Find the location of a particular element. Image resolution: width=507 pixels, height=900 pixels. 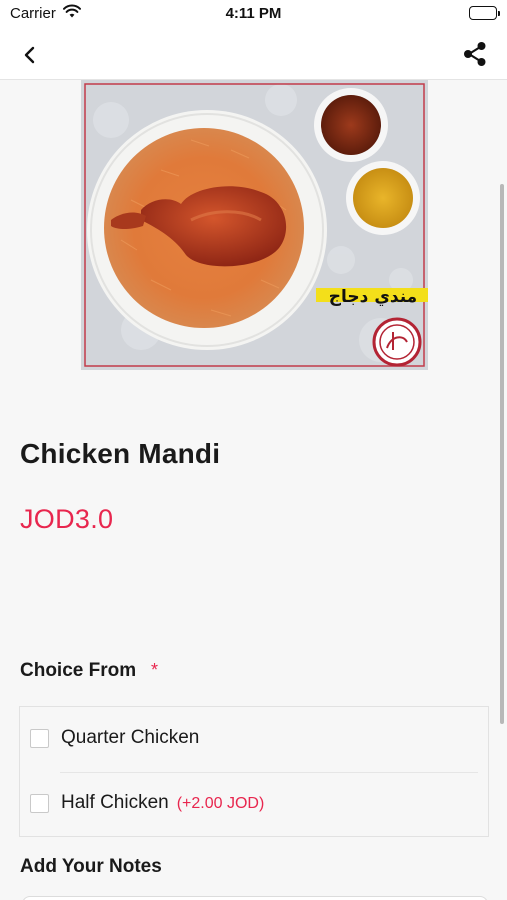

notes-heading: Add Your Notes is located at coordinates (91, 866).